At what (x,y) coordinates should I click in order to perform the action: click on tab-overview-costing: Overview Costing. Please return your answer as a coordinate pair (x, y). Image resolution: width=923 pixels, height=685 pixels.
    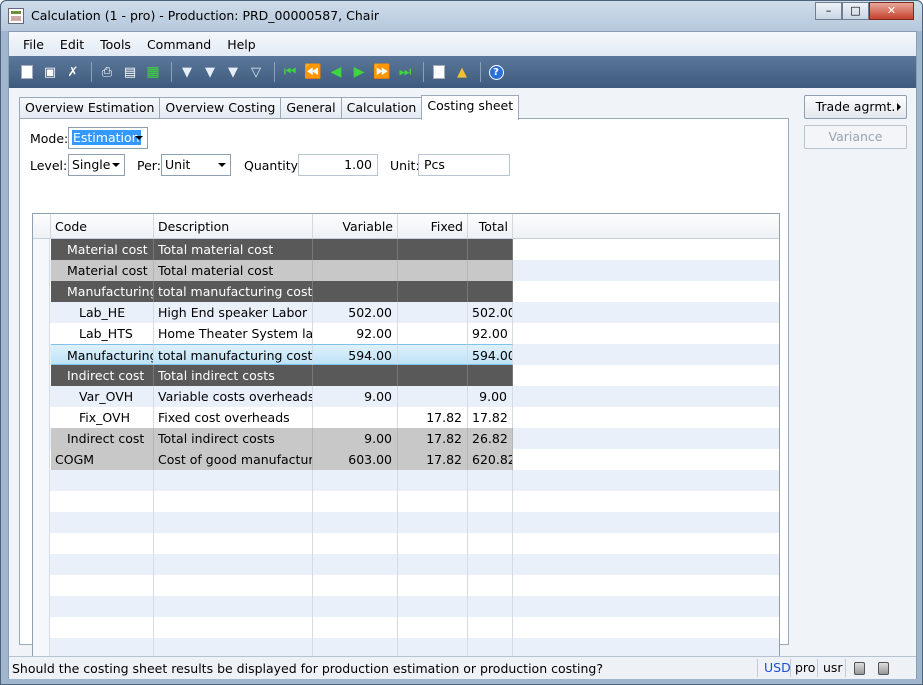
    Looking at the image, I should click on (220, 108).